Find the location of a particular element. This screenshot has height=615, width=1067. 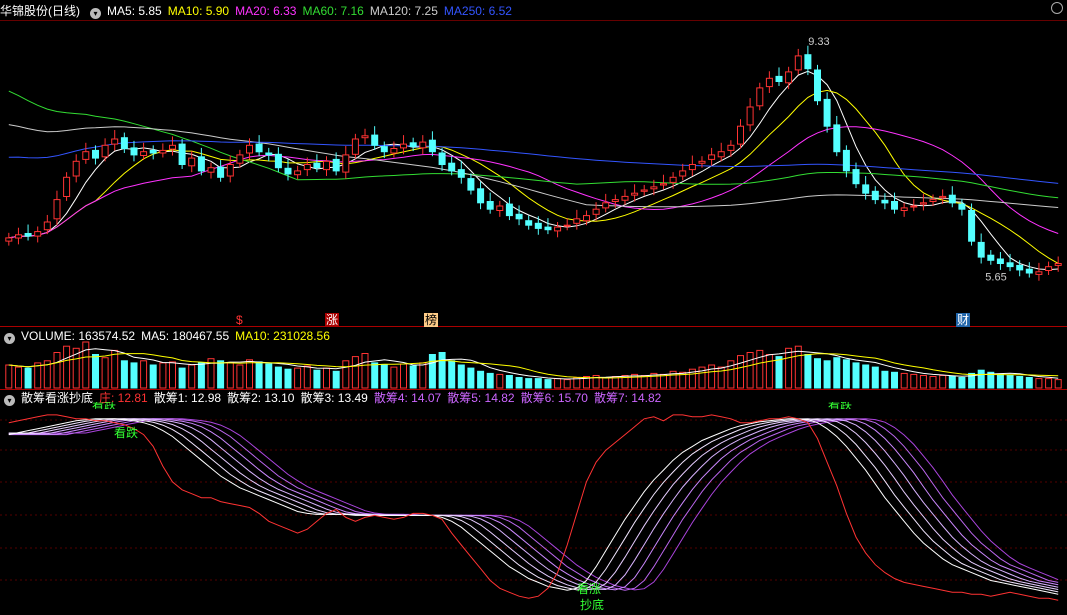

ma-line-ma250 is located at coordinates (533, 162).